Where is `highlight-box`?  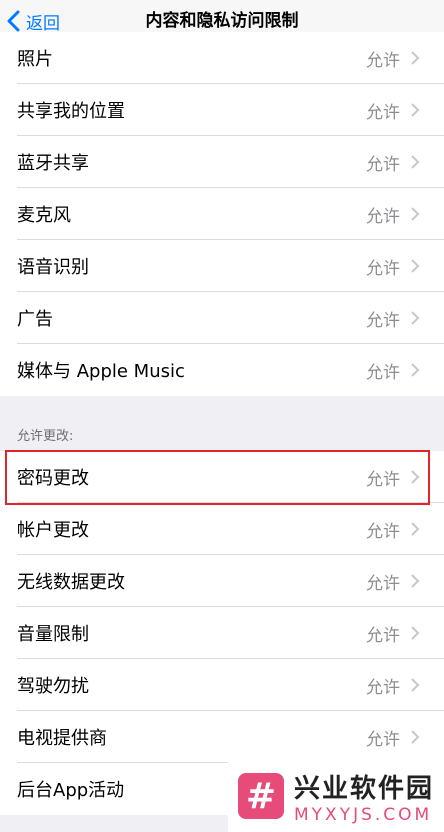 highlight-box is located at coordinates (217, 477).